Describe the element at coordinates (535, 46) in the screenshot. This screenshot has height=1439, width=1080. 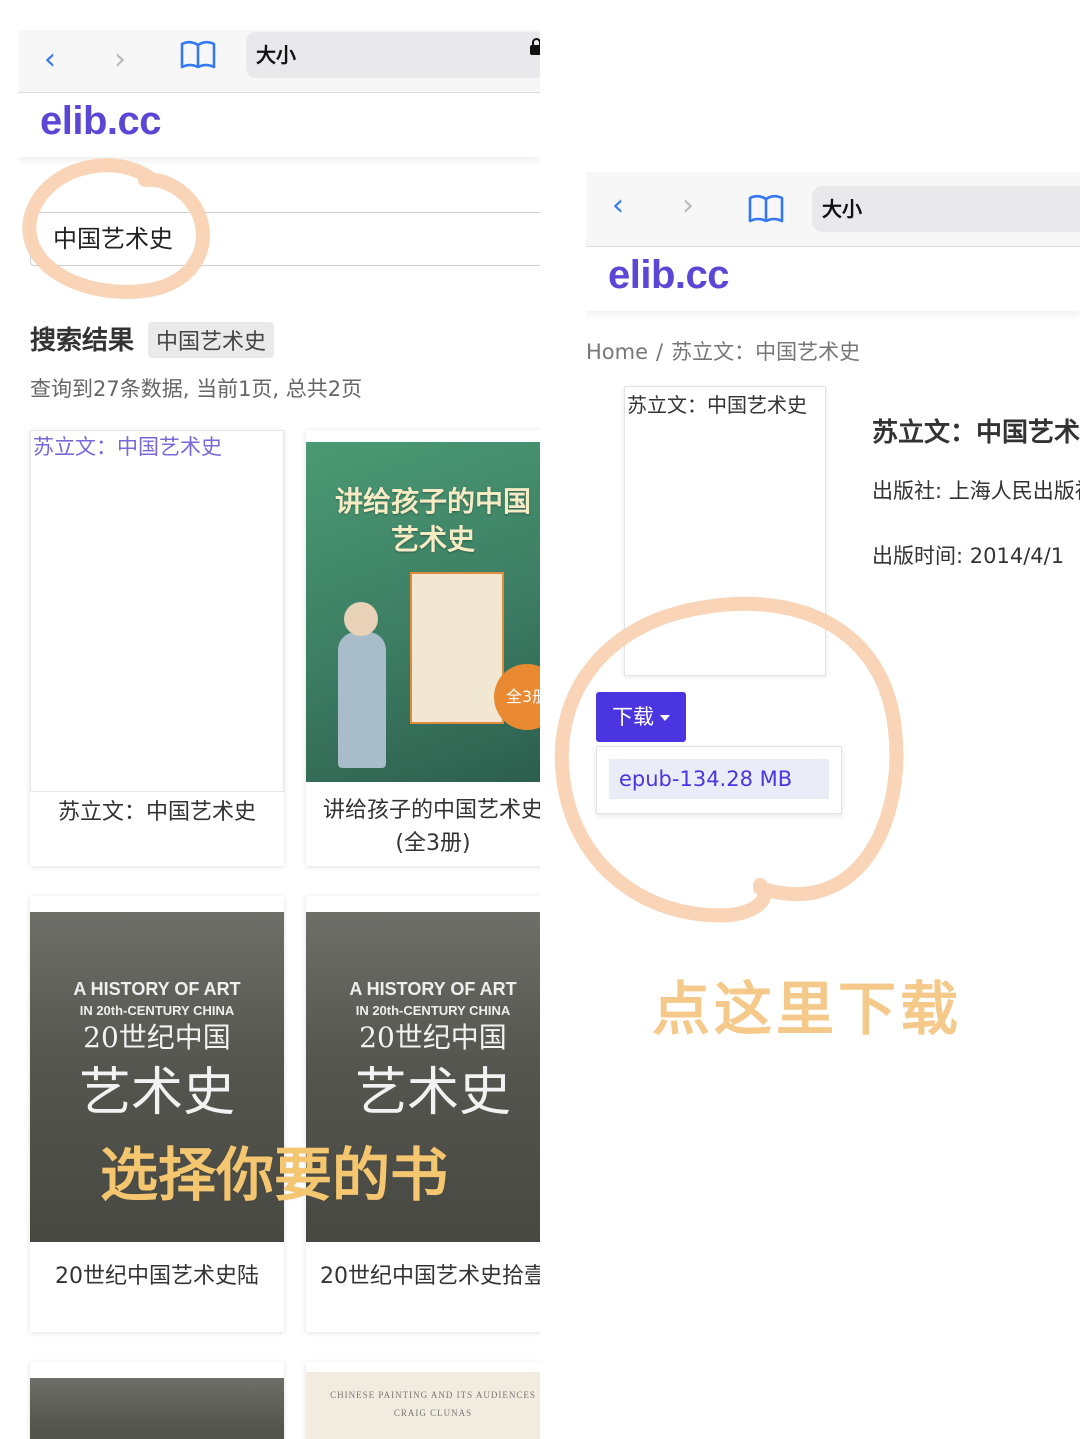
I see `lock-icon` at that location.